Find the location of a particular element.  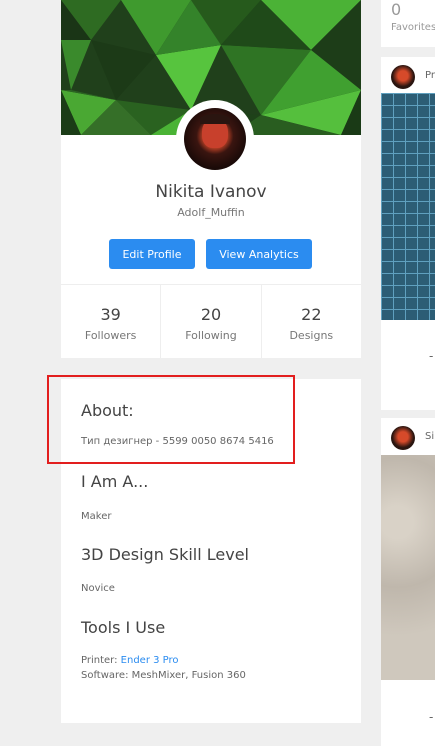

view-analytics-button: View Analytics is located at coordinates (259, 254).